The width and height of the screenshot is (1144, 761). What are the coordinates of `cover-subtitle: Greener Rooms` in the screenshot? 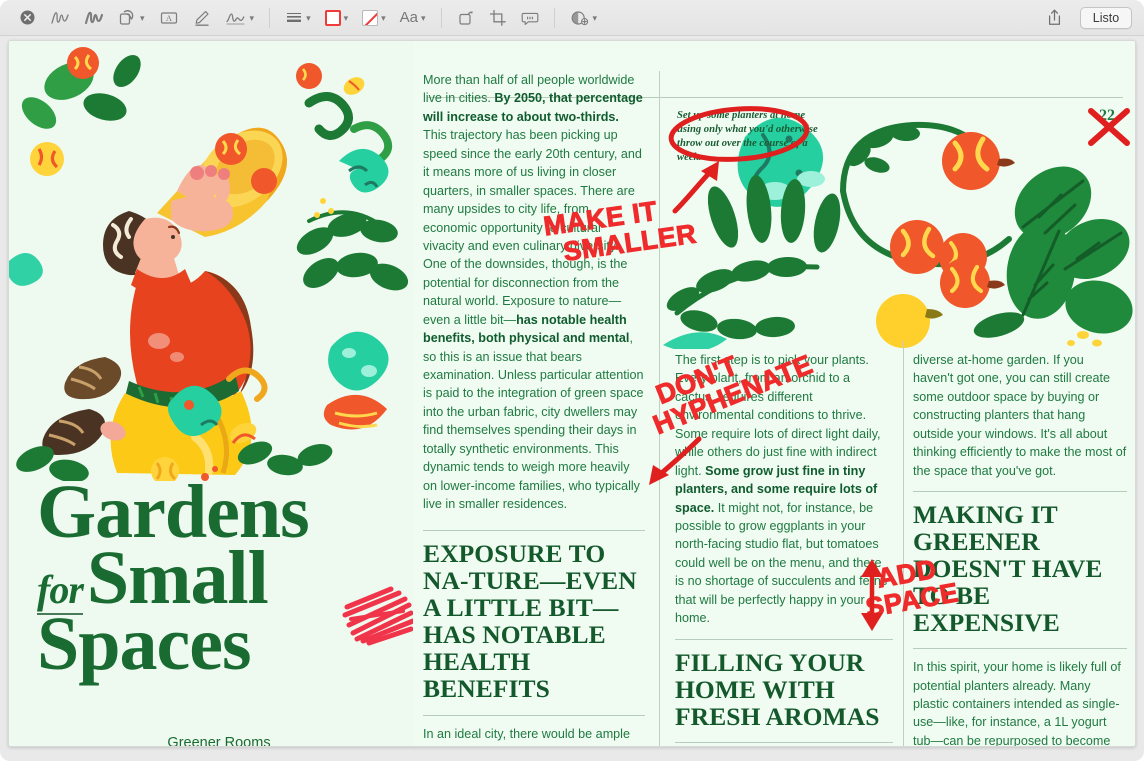 It's located at (219, 741).